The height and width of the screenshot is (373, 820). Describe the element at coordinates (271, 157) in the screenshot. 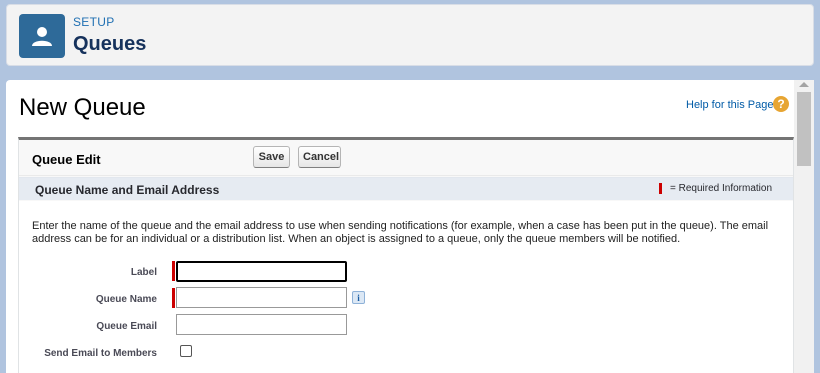

I see `save-button: Save` at that location.